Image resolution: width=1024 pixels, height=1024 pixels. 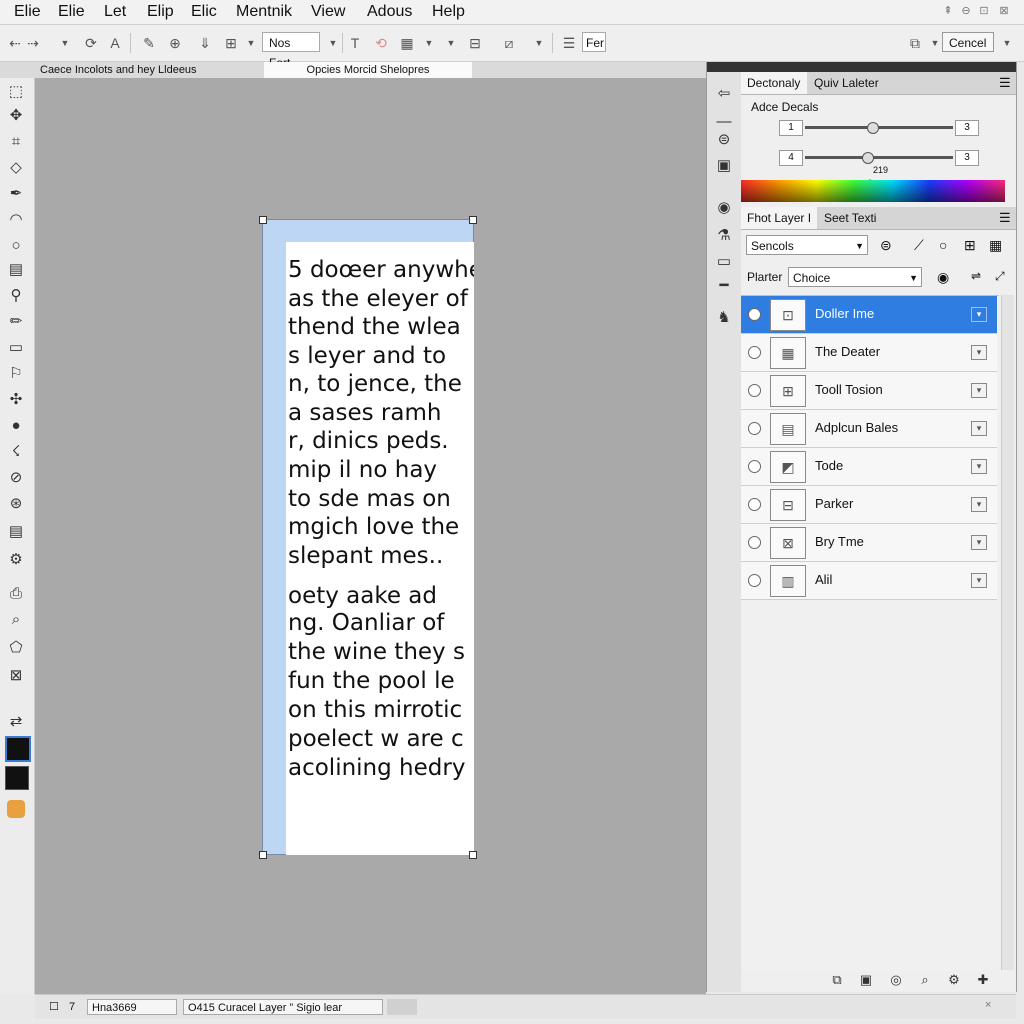 I want to click on crop-tool-icon: ⌗, so click(x=16, y=142).